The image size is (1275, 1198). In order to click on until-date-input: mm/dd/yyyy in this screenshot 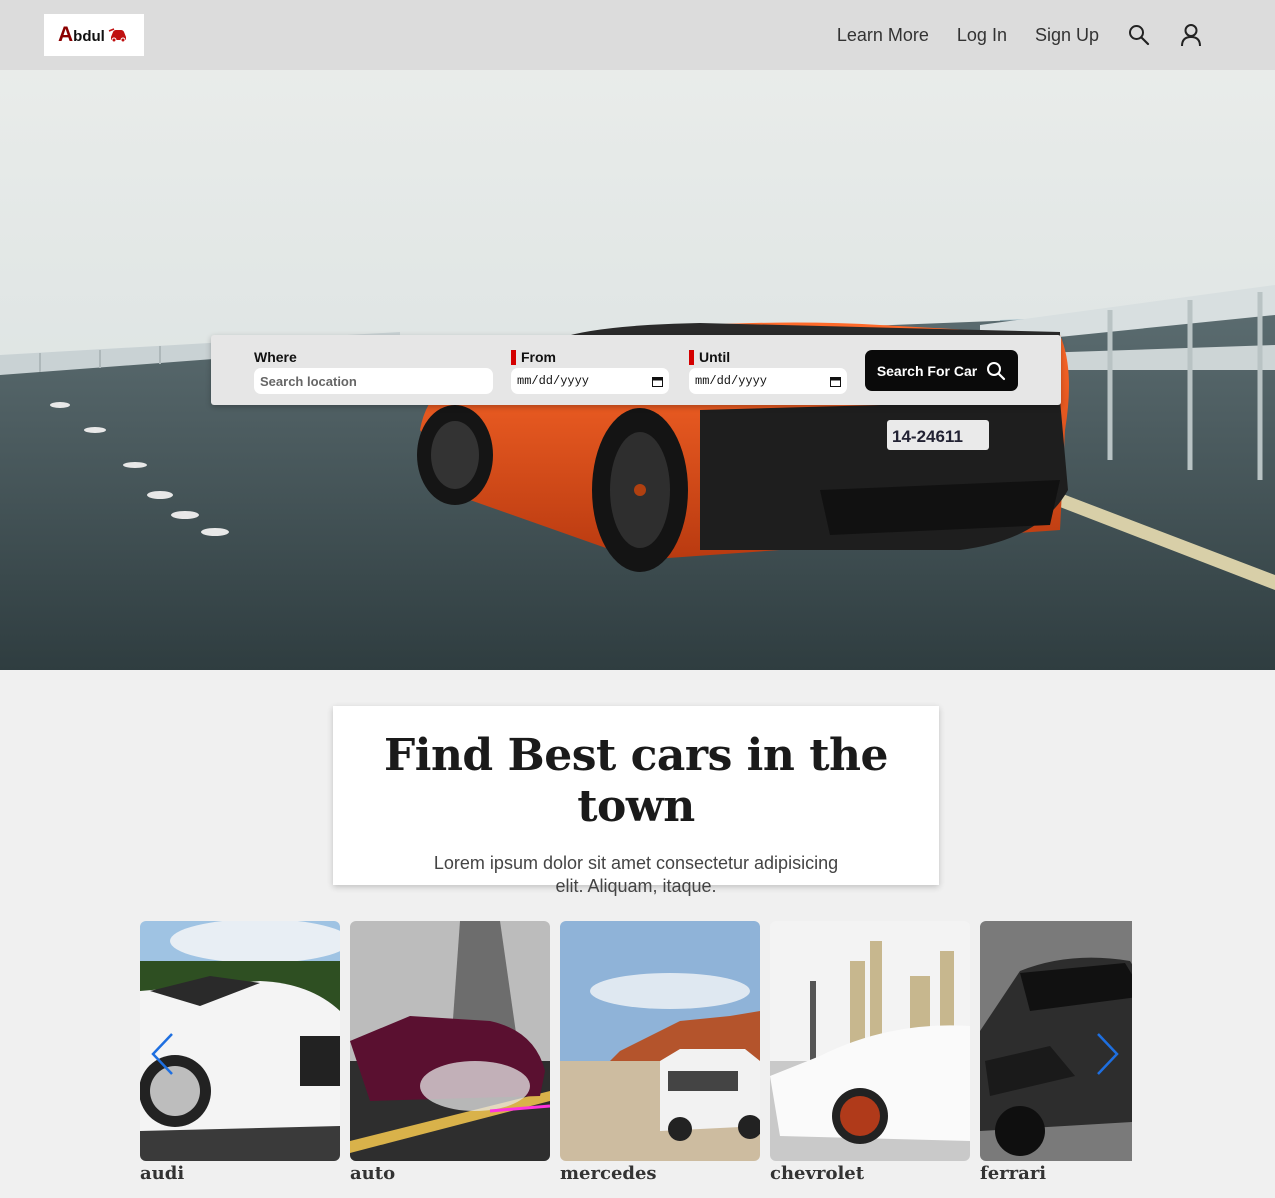, I will do `click(768, 381)`.